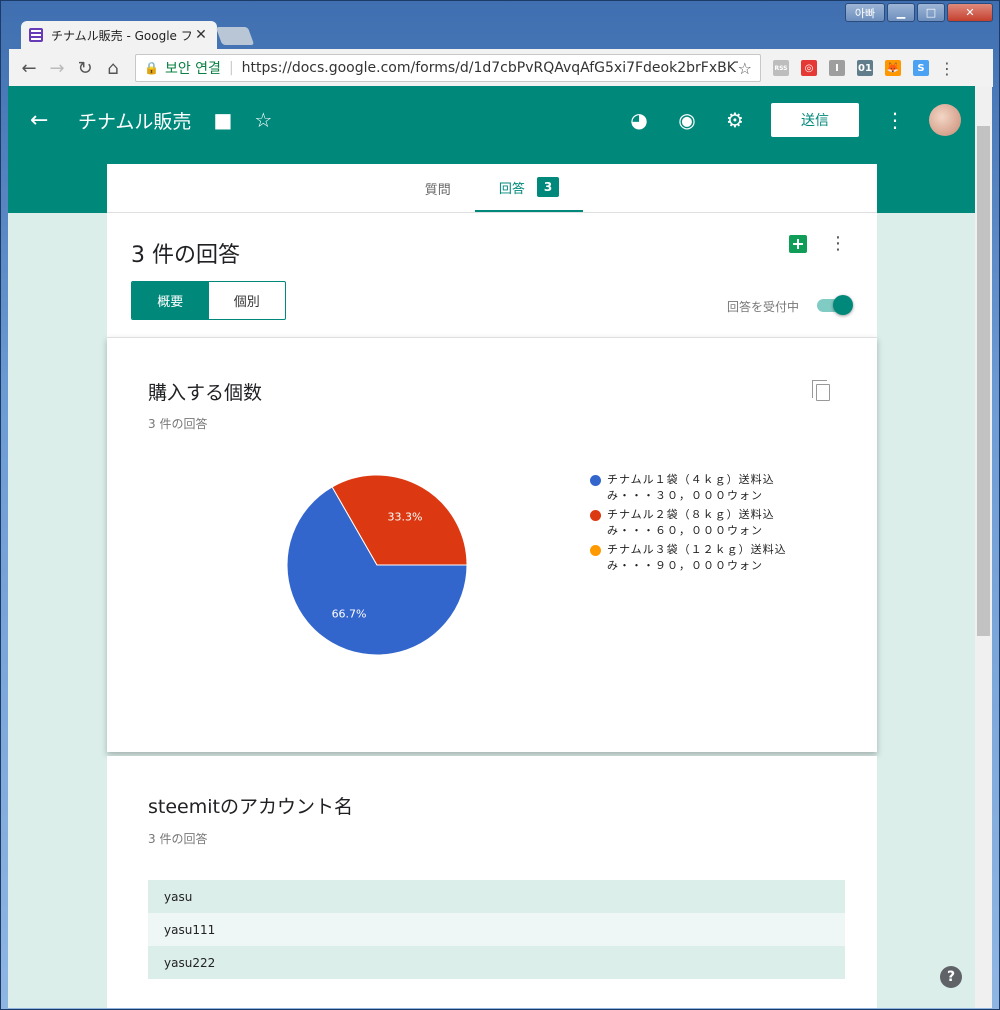  Describe the element at coordinates (901, 12) in the screenshot. I see `minimize-button: ▁` at that location.